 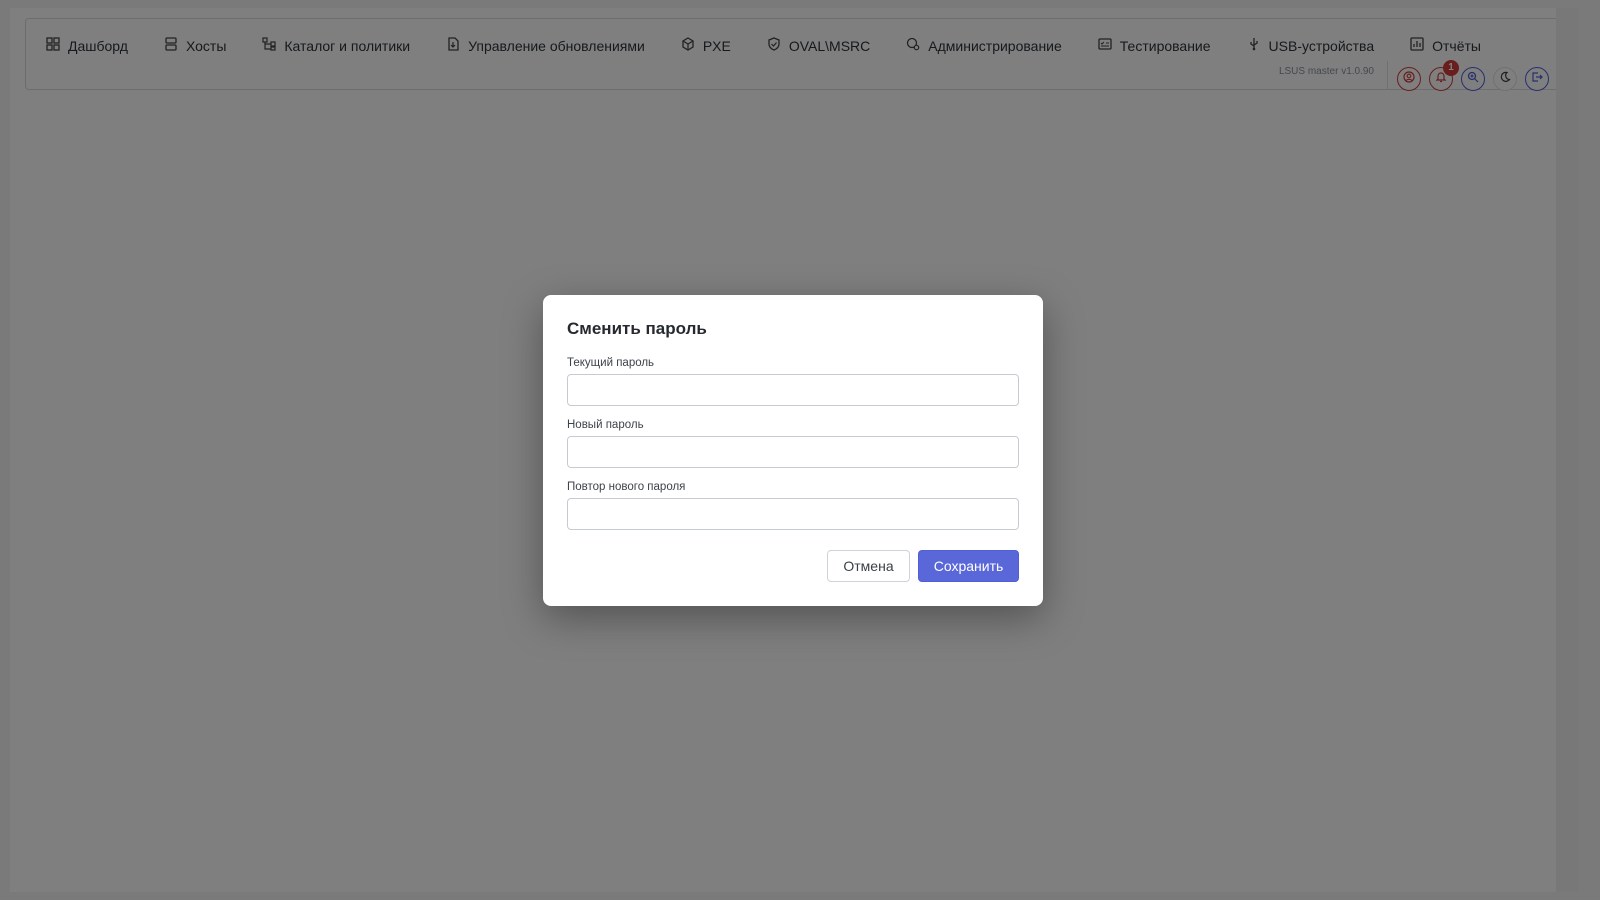 I want to click on repeat-password-label: Повтор нового пароля, so click(x=626, y=487).